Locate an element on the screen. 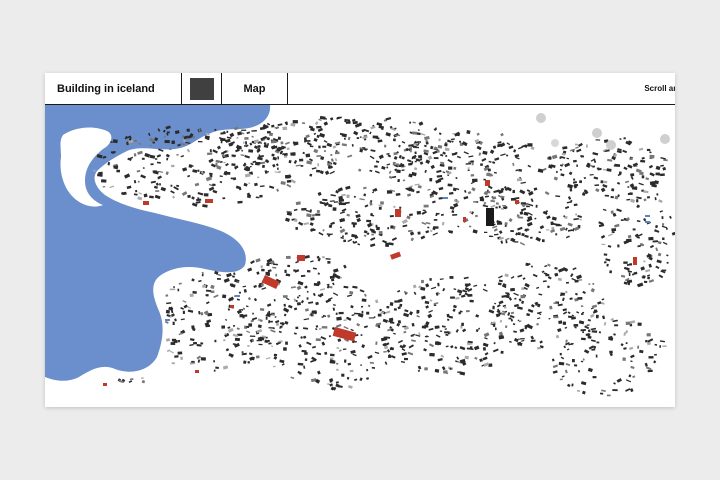 This screenshot has width=720, height=480. tab-map: Map is located at coordinates (255, 88).